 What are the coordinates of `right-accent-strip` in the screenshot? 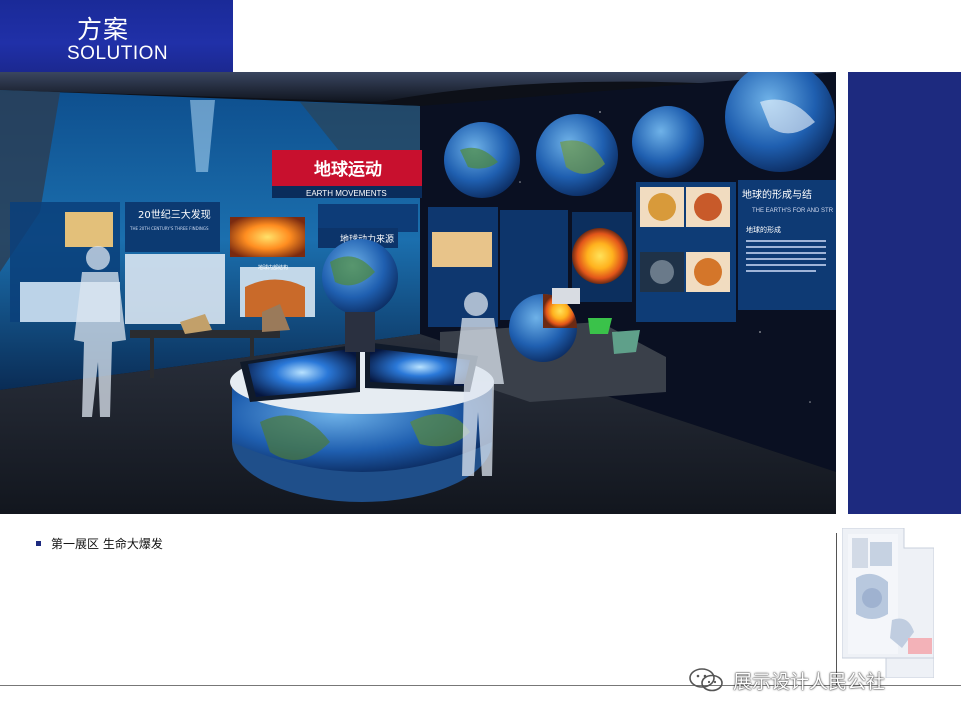 It's located at (904, 293).